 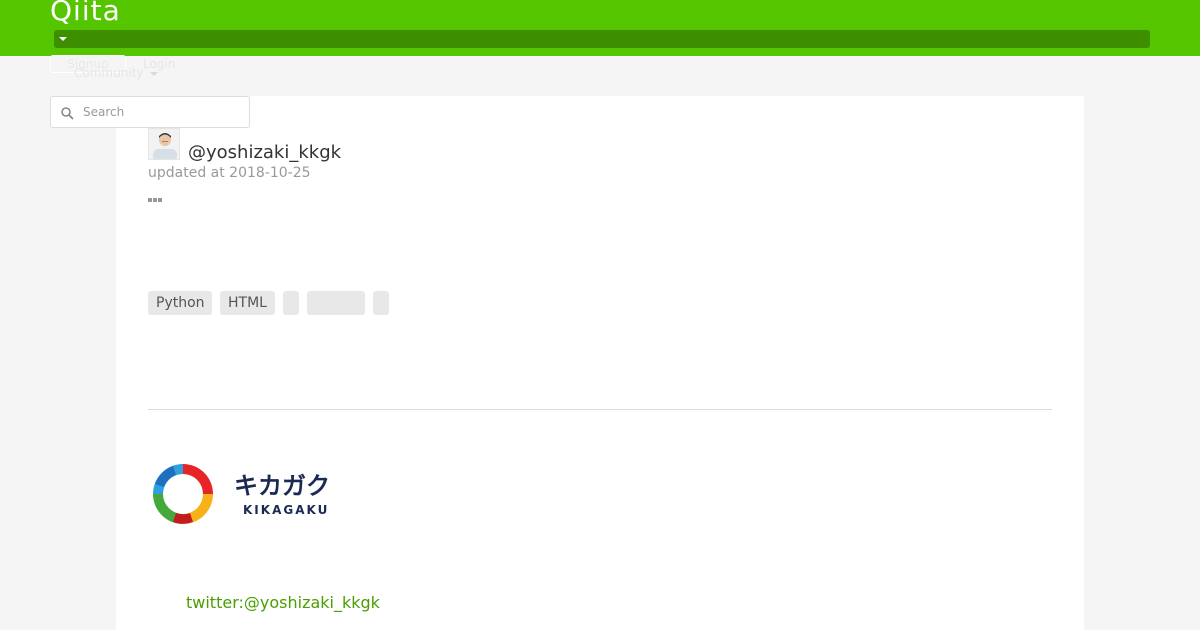 What do you see at coordinates (286, 510) in the screenshot?
I see `svg-text: KIKAGAKU` at bounding box center [286, 510].